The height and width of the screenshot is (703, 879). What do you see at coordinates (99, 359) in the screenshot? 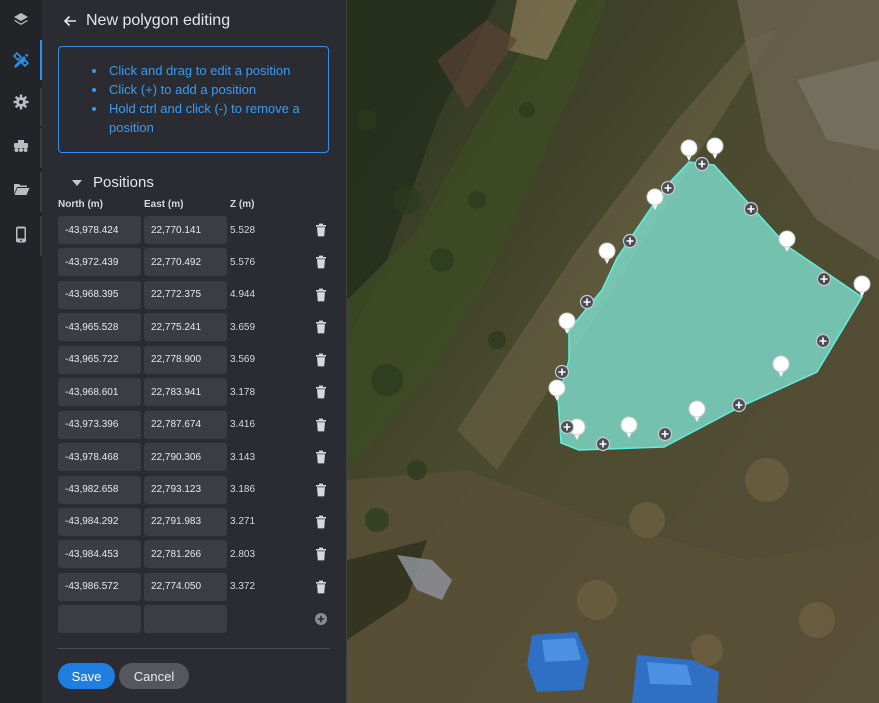
I see `north-input: -43,965.722` at bounding box center [99, 359].